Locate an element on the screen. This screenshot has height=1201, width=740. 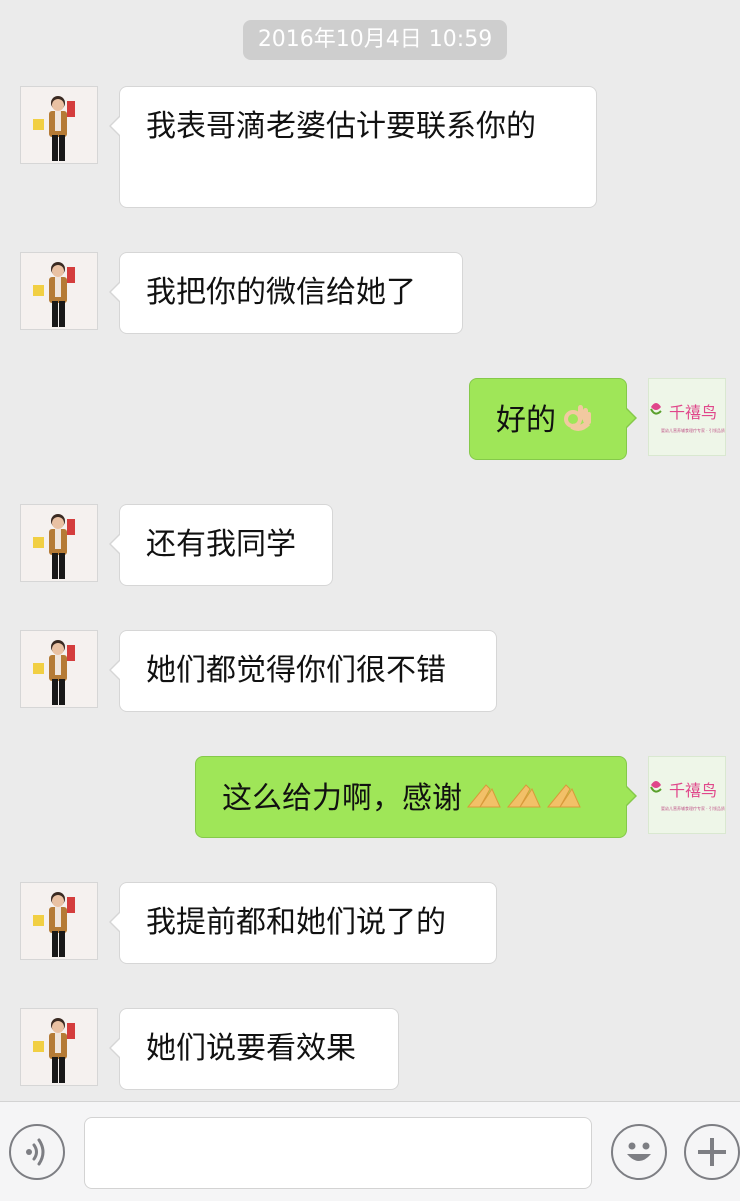
plus-icon is located at coordinates (712, 1152).